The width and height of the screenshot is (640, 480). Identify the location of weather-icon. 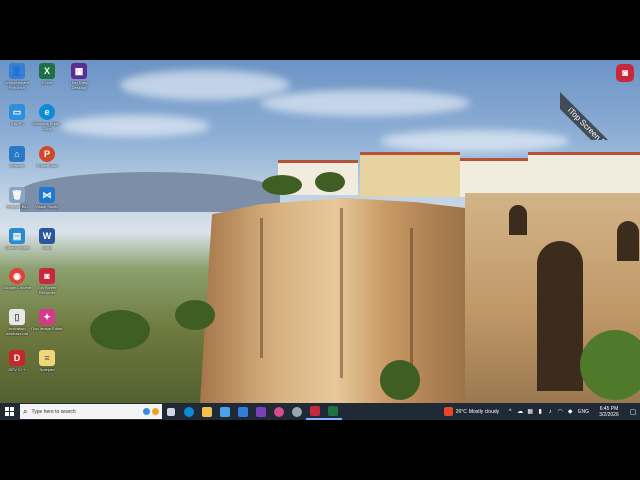
(448, 411).